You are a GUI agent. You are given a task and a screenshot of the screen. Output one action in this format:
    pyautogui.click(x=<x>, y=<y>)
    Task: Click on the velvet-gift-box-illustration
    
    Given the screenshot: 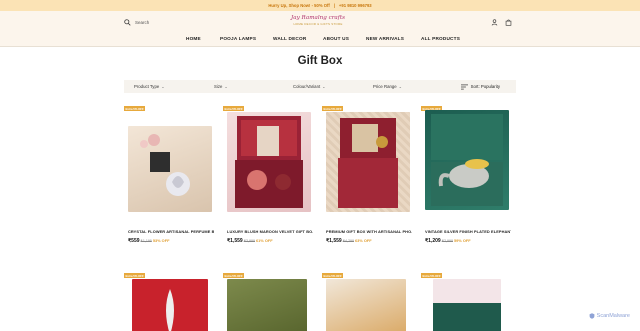 What is the action you would take?
    pyautogui.click(x=269, y=162)
    